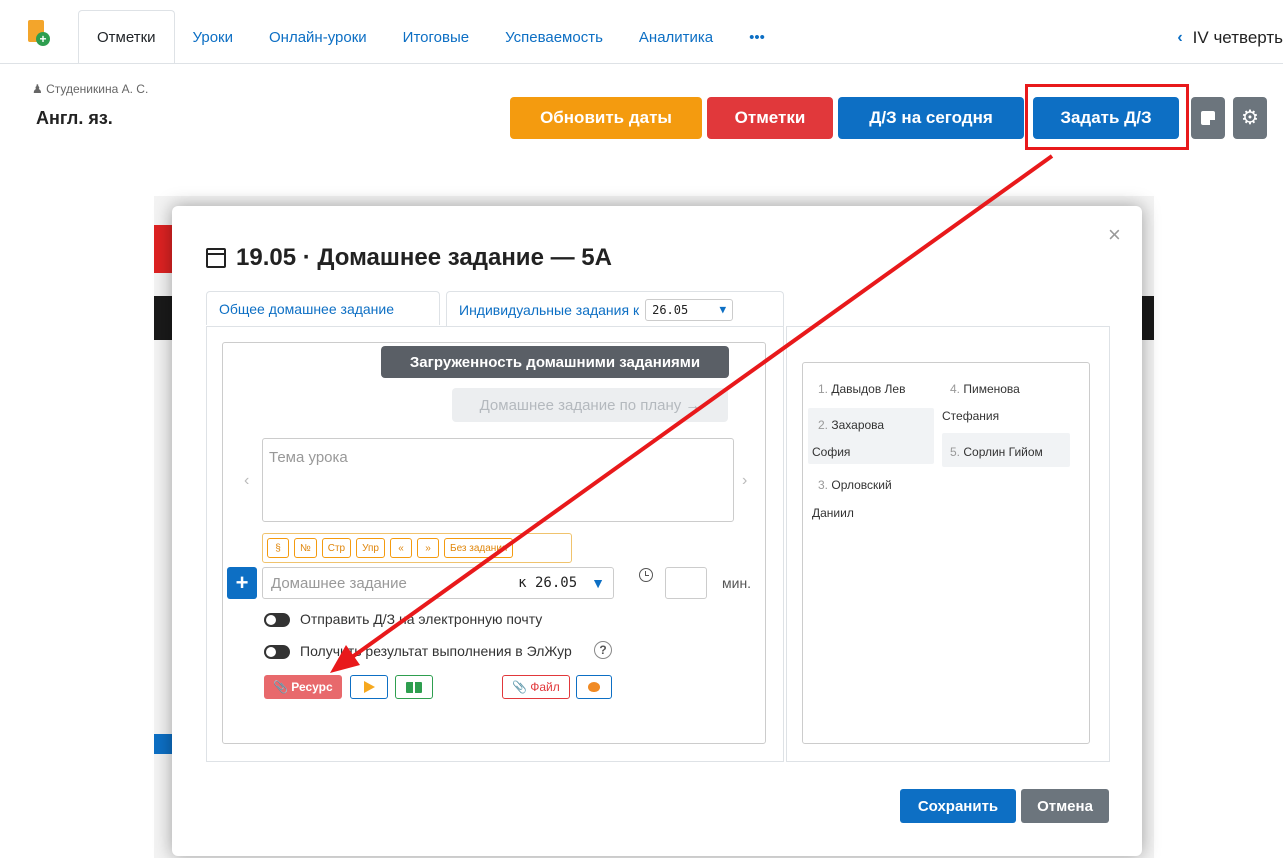 Image resolution: width=1283 pixels, height=858 pixels. What do you see at coordinates (1114, 235) in the screenshot?
I see `close-icon: ×` at bounding box center [1114, 235].